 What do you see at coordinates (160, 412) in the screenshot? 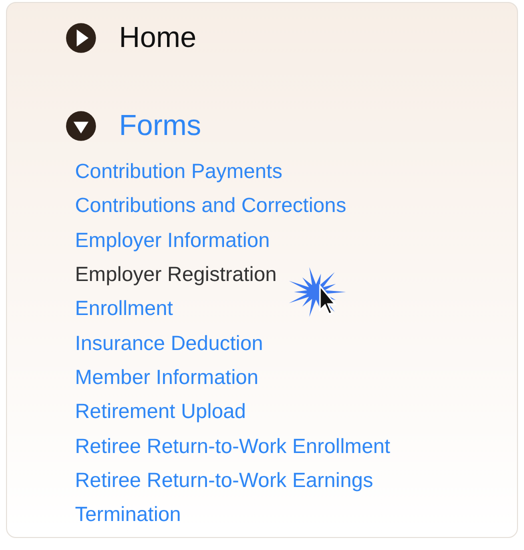
I see `menu-link: Retirement Upload` at bounding box center [160, 412].